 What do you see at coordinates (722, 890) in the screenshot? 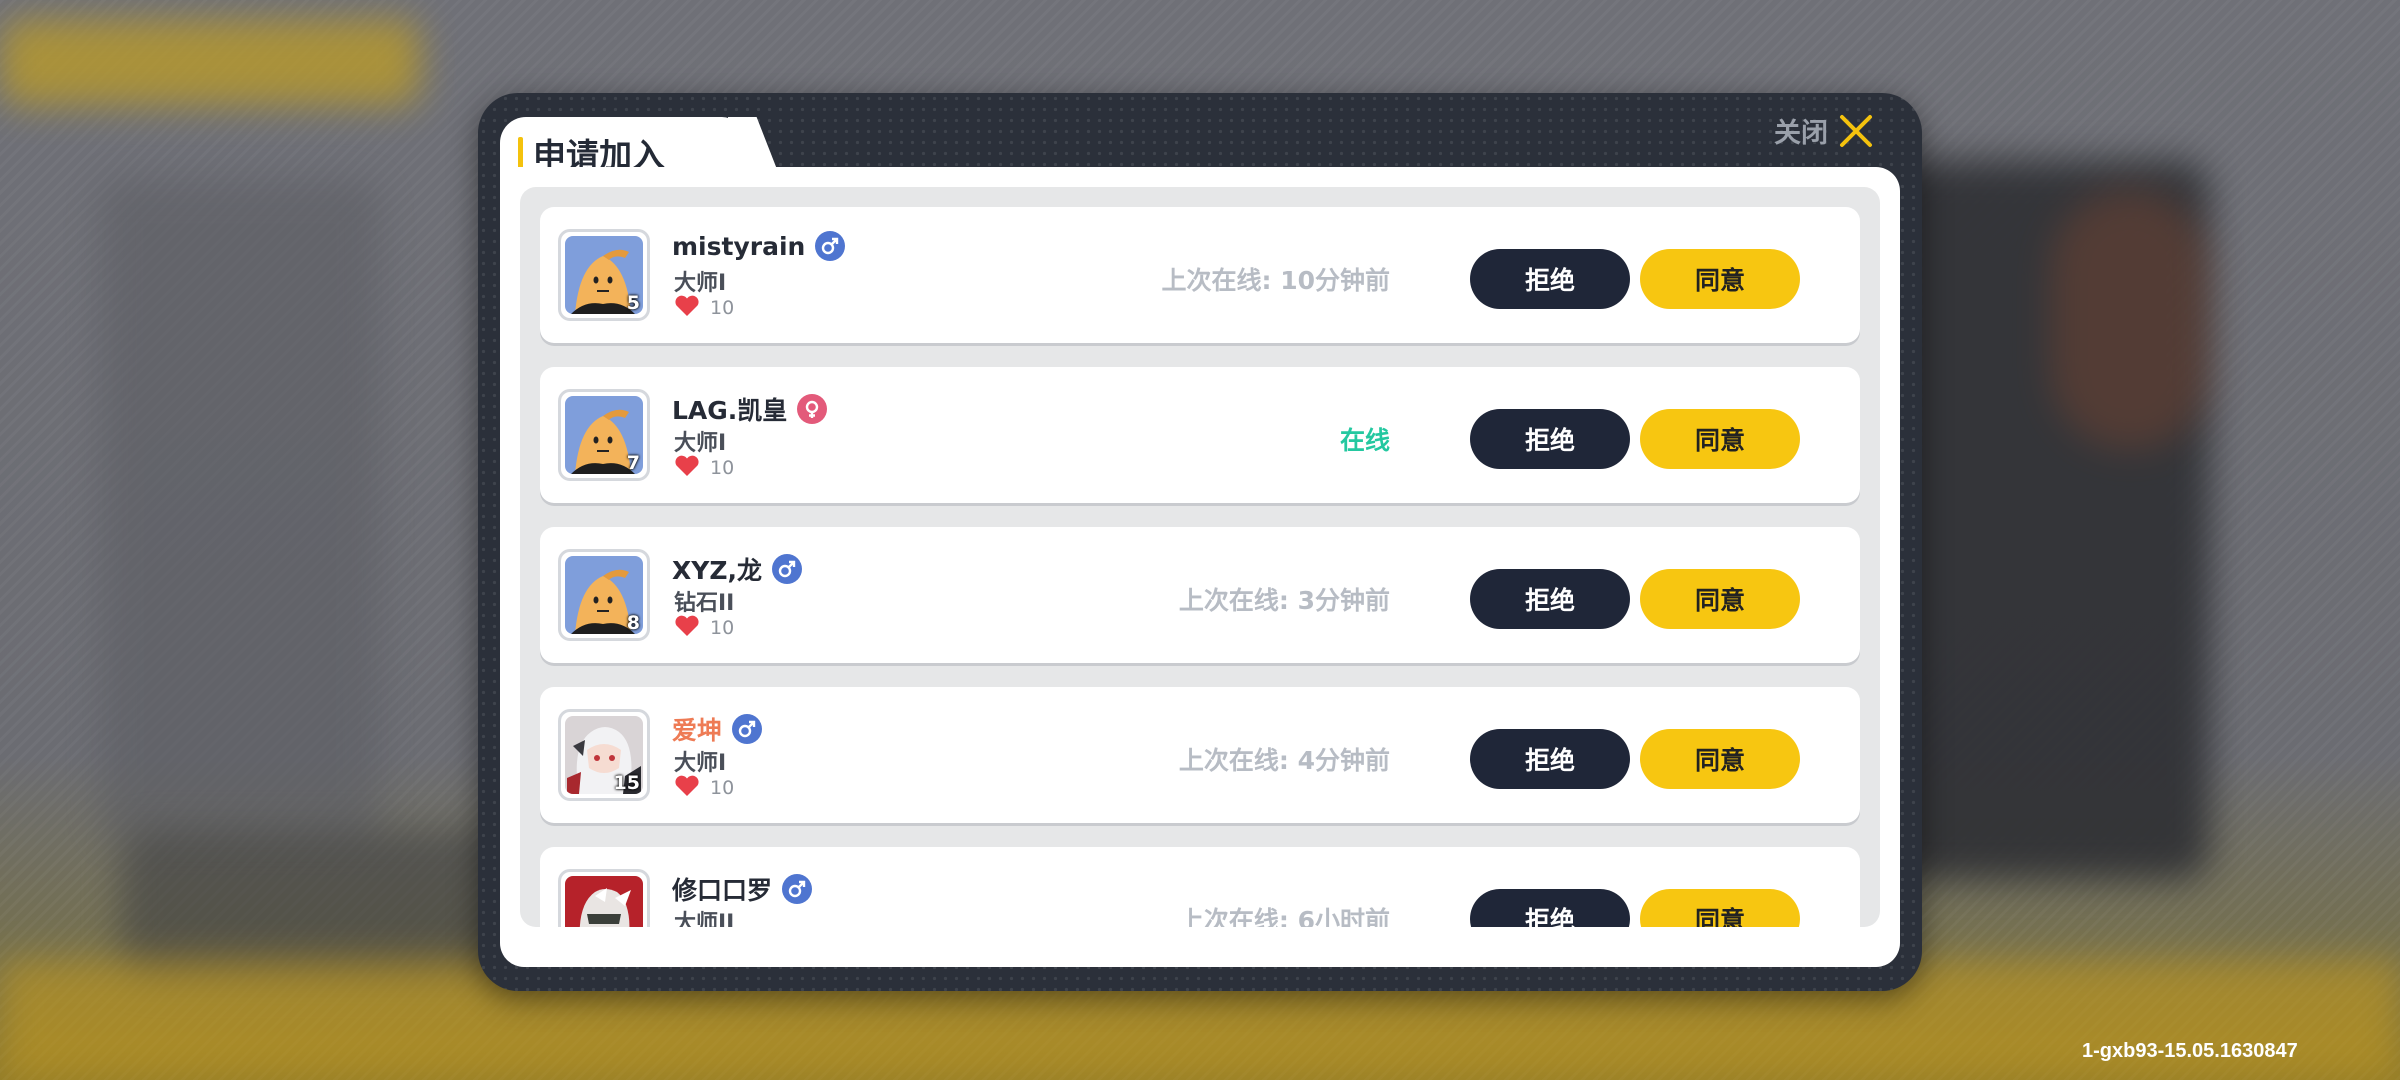
I see `player-name: 修口口罗` at bounding box center [722, 890].